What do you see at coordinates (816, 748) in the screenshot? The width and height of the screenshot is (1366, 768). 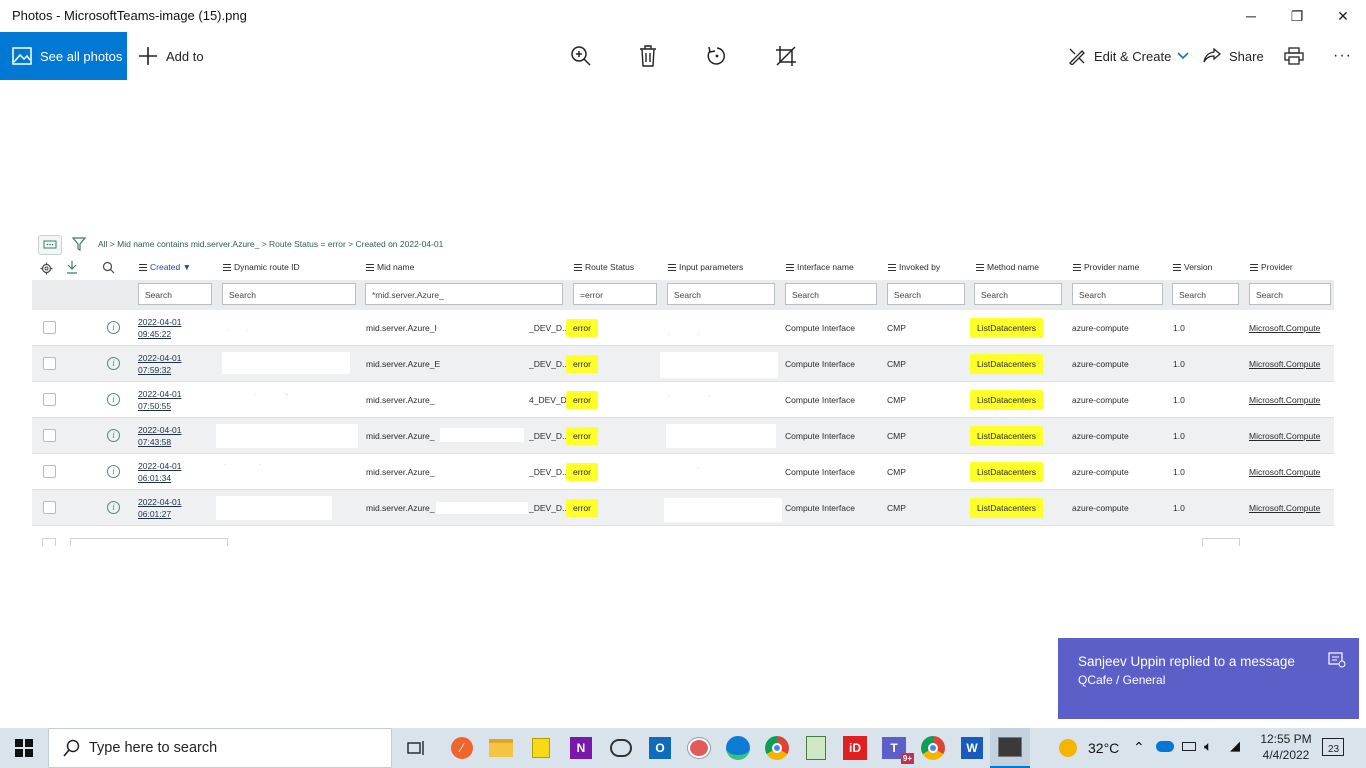 I see `taskbar-app-notepad` at bounding box center [816, 748].